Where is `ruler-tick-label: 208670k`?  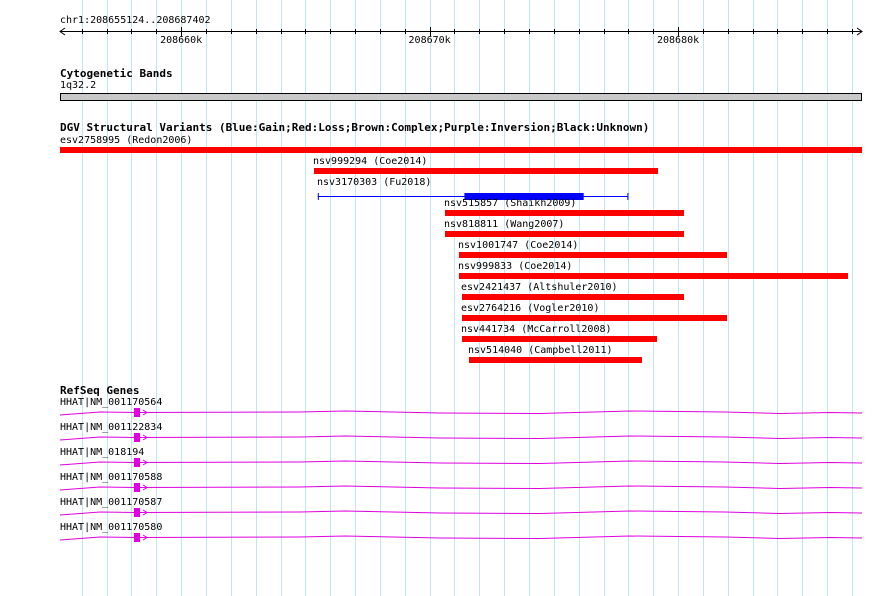 ruler-tick-label: 208670k is located at coordinates (429, 40).